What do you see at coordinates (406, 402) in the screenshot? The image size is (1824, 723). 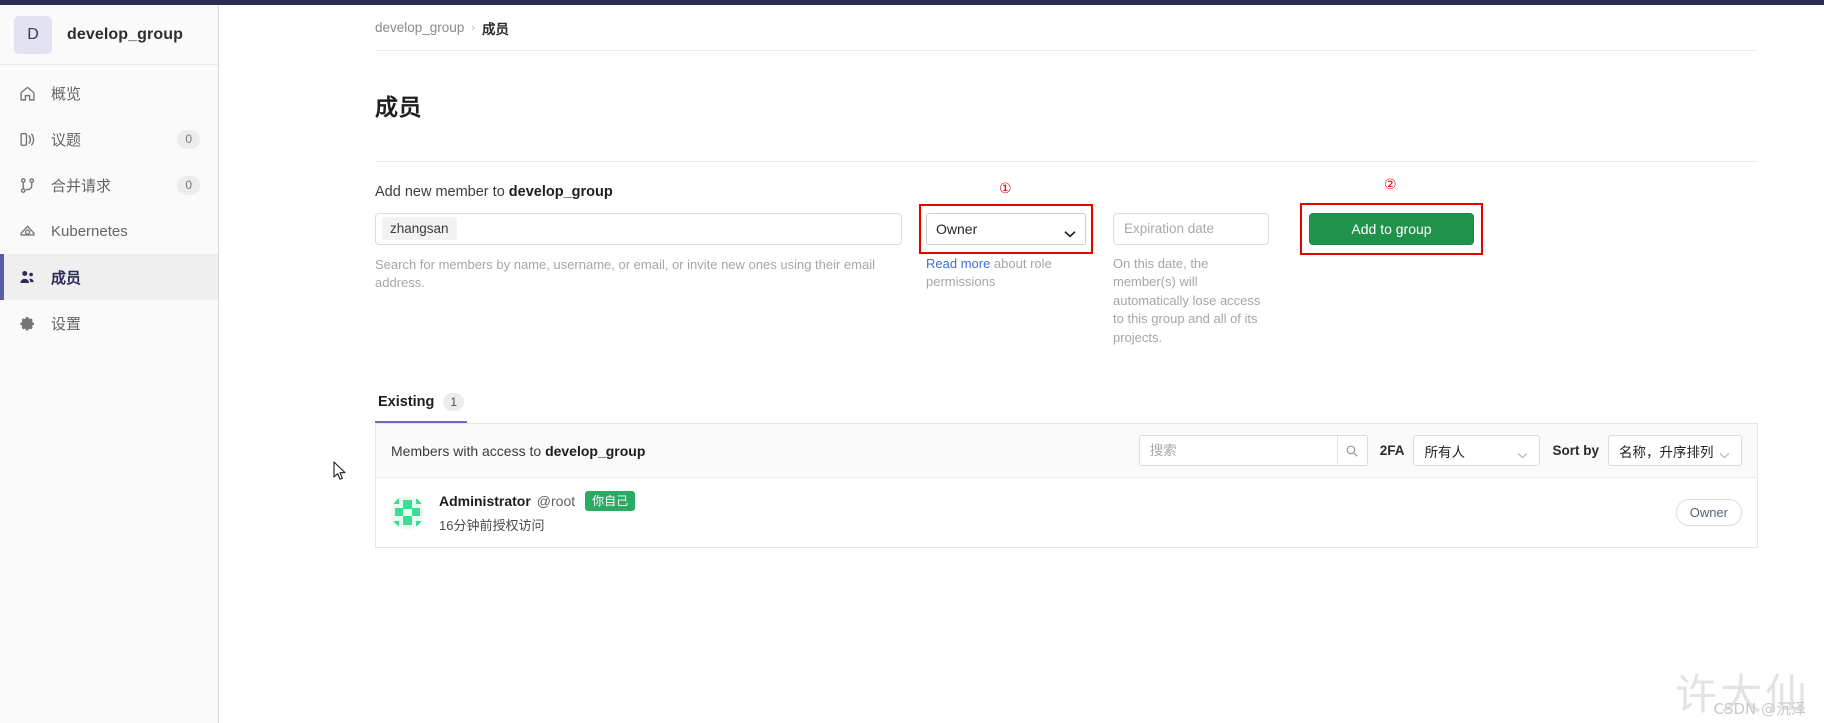 I see `tab-existing-label: Existing` at bounding box center [406, 402].